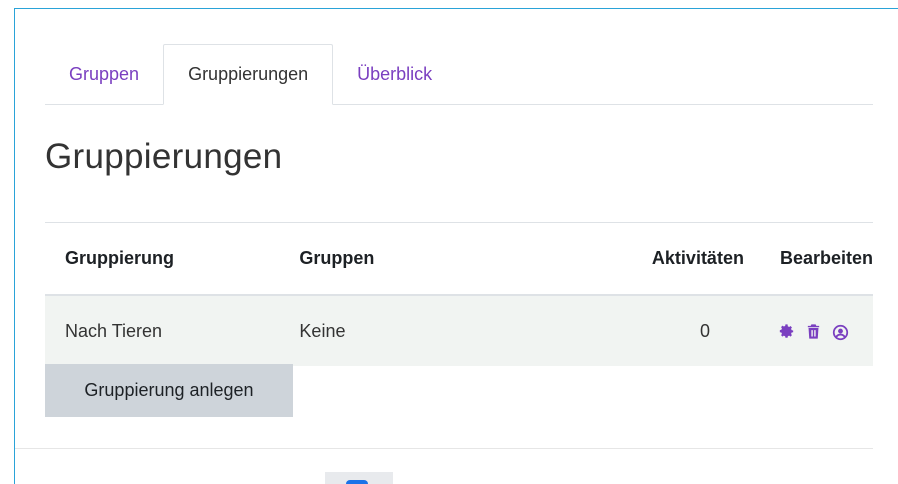  I want to click on grouping-name: Nach Tieren, so click(114, 330).